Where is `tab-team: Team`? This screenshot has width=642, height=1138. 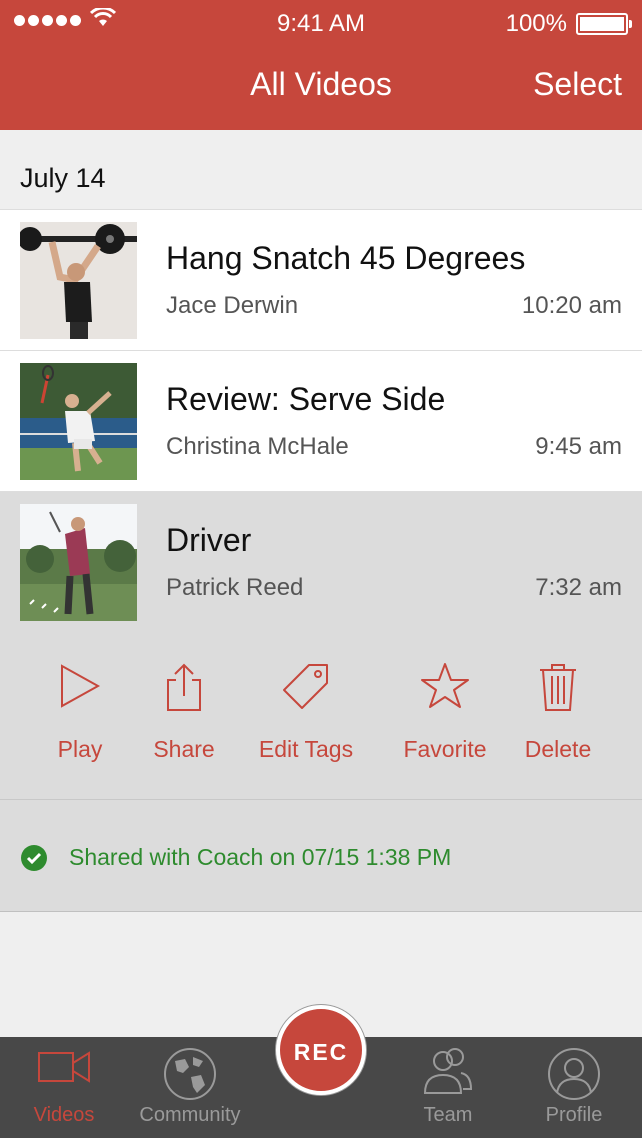
tab-team: Team is located at coordinates (448, 1087).